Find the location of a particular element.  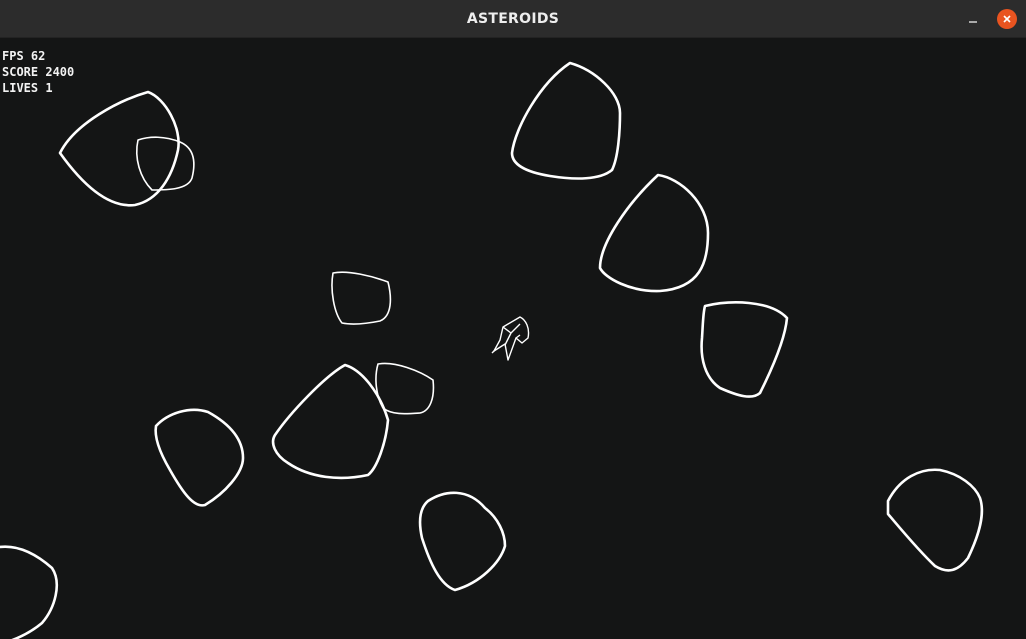

fps-counter: FPS 62 is located at coordinates (24, 56).